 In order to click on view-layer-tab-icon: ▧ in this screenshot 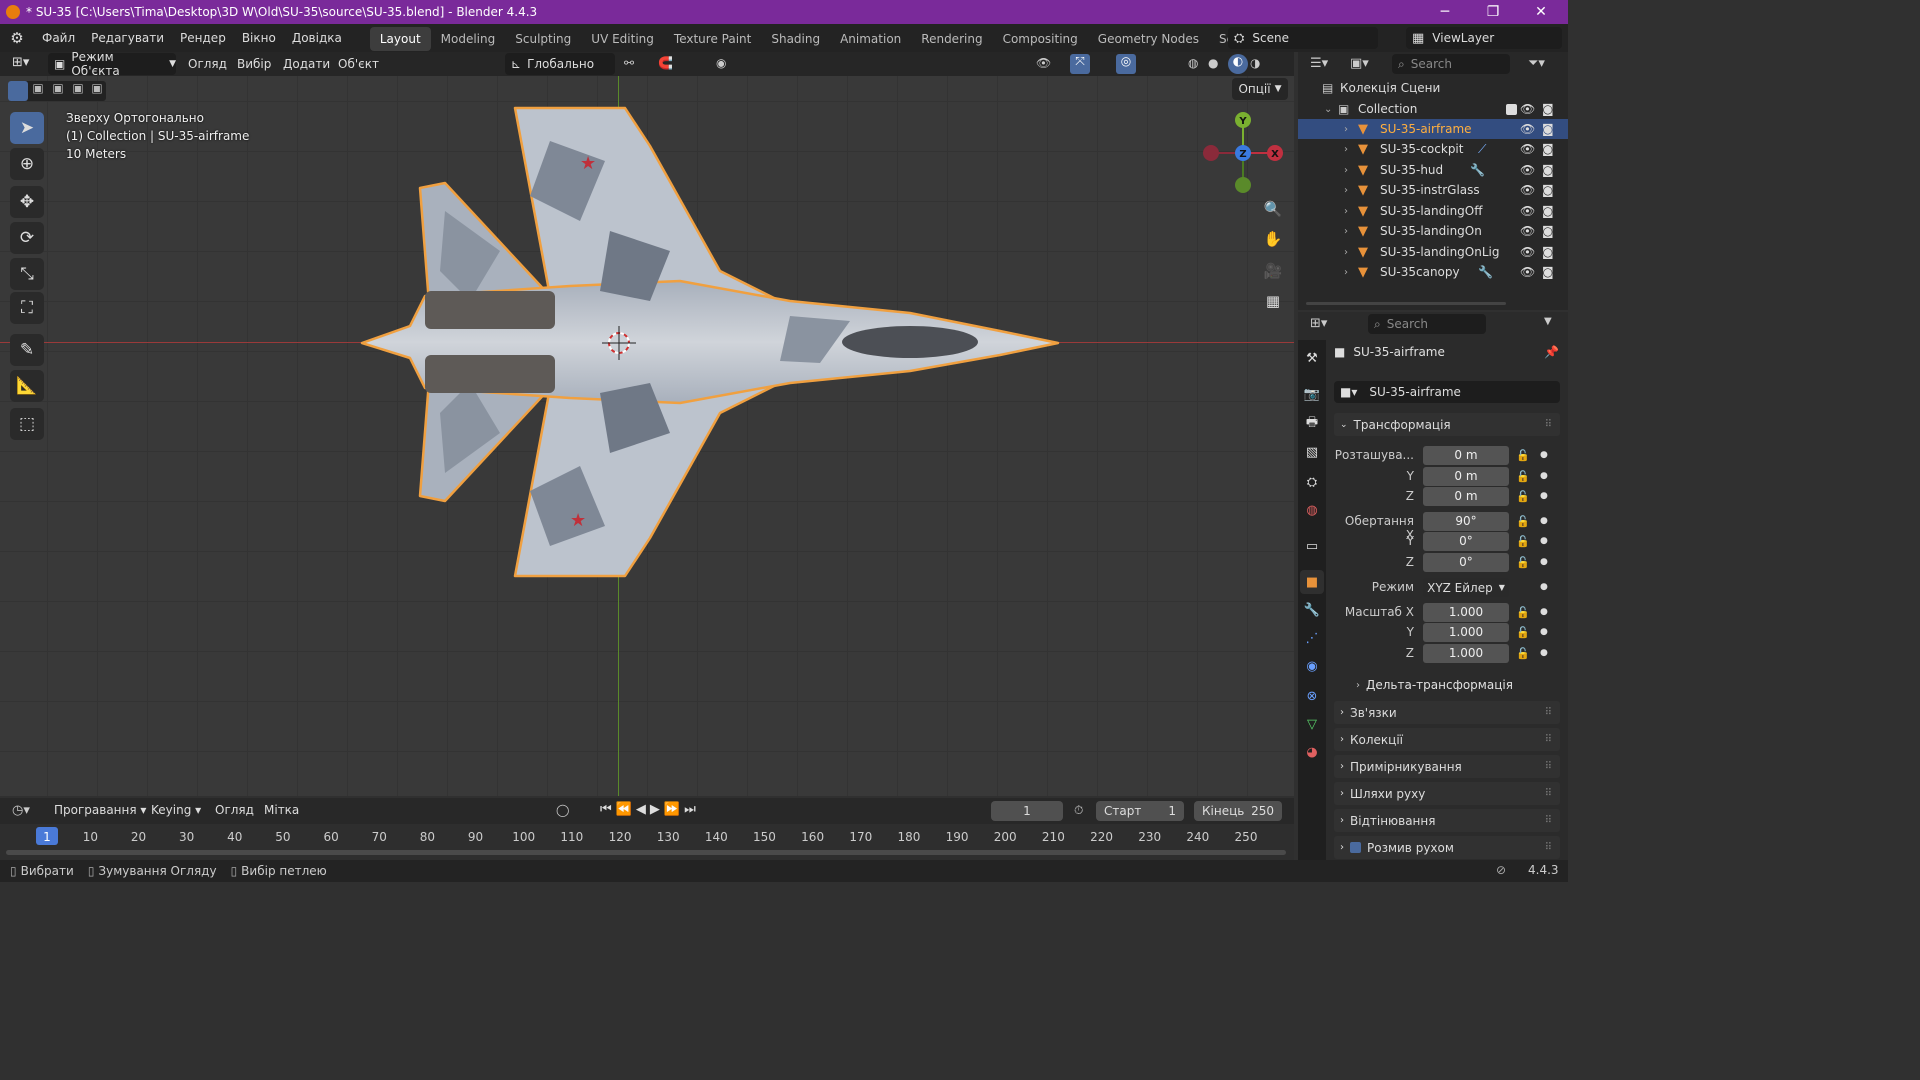, I will do `click(1312, 452)`.